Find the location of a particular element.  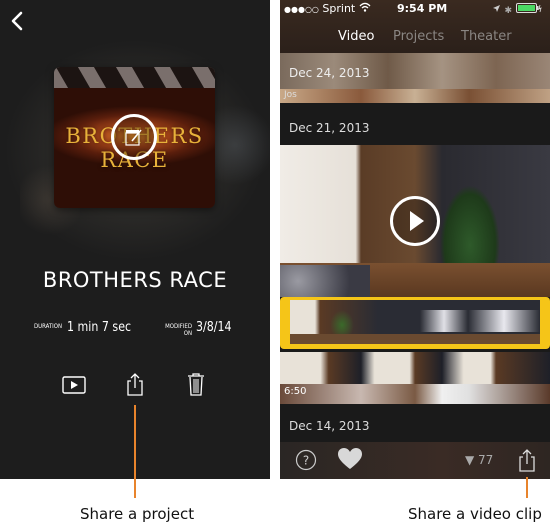

clapperboard-top is located at coordinates (134, 77).